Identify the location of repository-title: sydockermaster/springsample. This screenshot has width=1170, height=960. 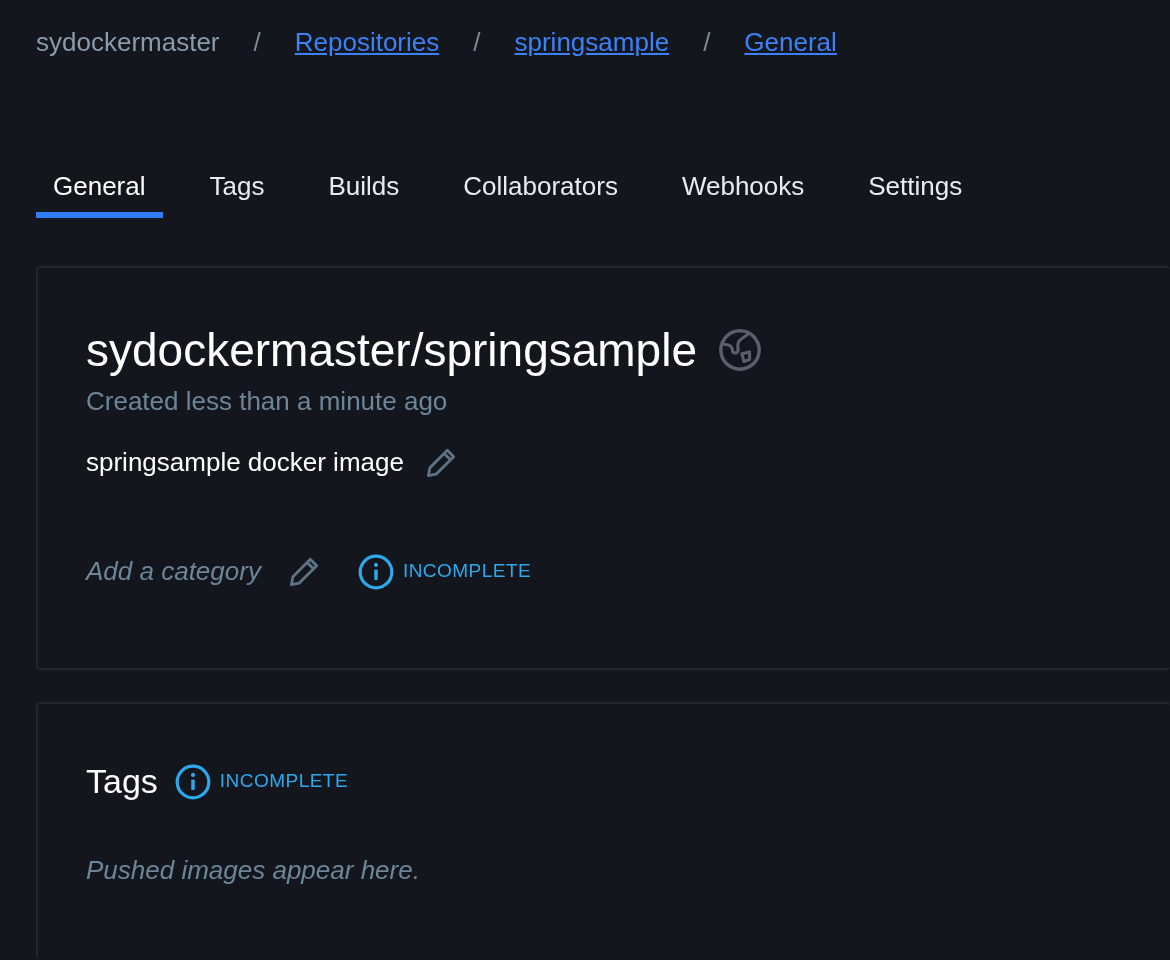
(391, 350).